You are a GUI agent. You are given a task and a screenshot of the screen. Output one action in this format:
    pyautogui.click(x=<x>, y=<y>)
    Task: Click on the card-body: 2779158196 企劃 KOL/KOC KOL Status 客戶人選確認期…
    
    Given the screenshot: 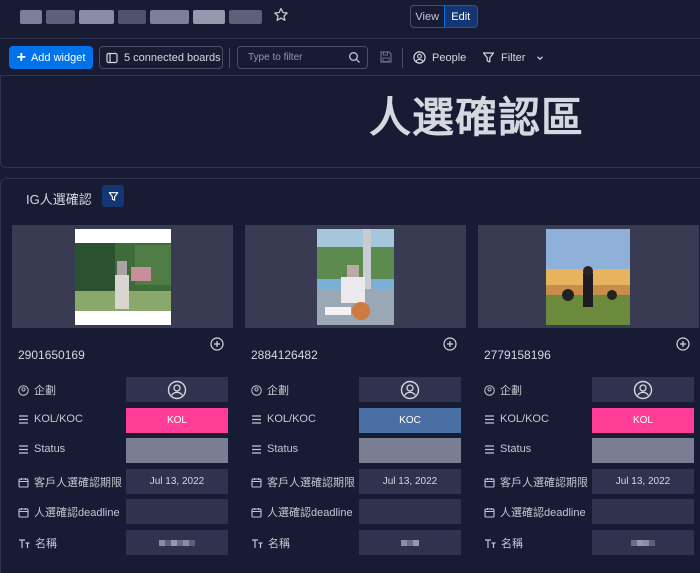 What is the action you would take?
    pyautogui.click(x=588, y=450)
    